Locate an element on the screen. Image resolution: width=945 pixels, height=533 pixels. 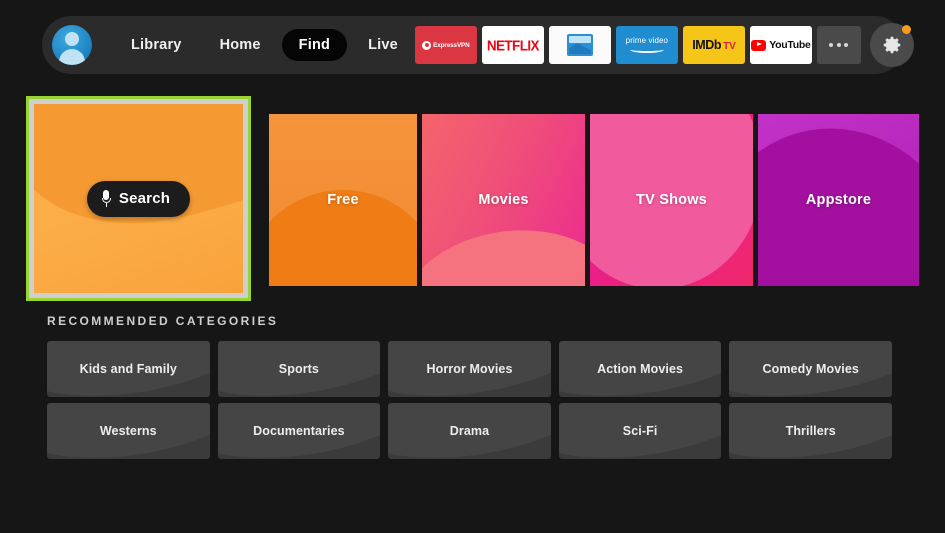
imdb-tv-logo: IMDb TV is located at coordinates (714, 45).